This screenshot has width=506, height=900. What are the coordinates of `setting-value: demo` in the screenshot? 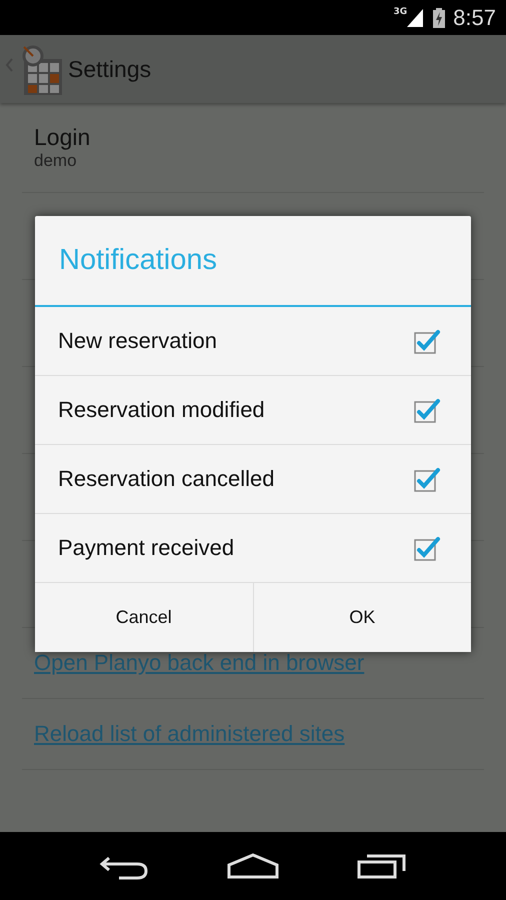 It's located at (55, 161).